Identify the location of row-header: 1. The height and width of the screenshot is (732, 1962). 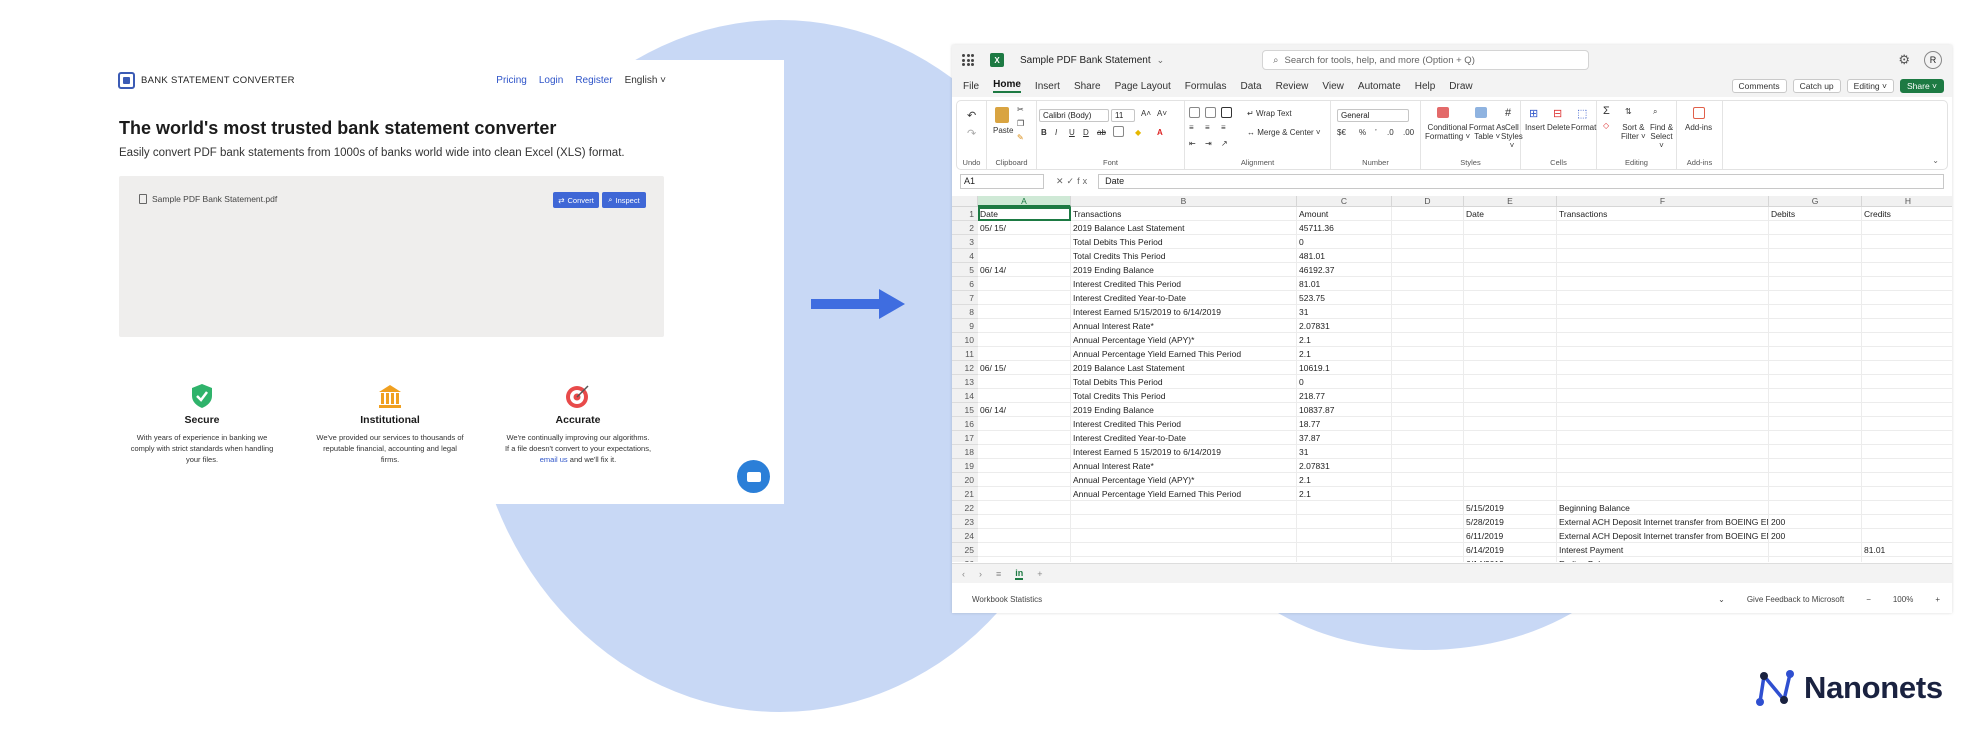
(965, 214).